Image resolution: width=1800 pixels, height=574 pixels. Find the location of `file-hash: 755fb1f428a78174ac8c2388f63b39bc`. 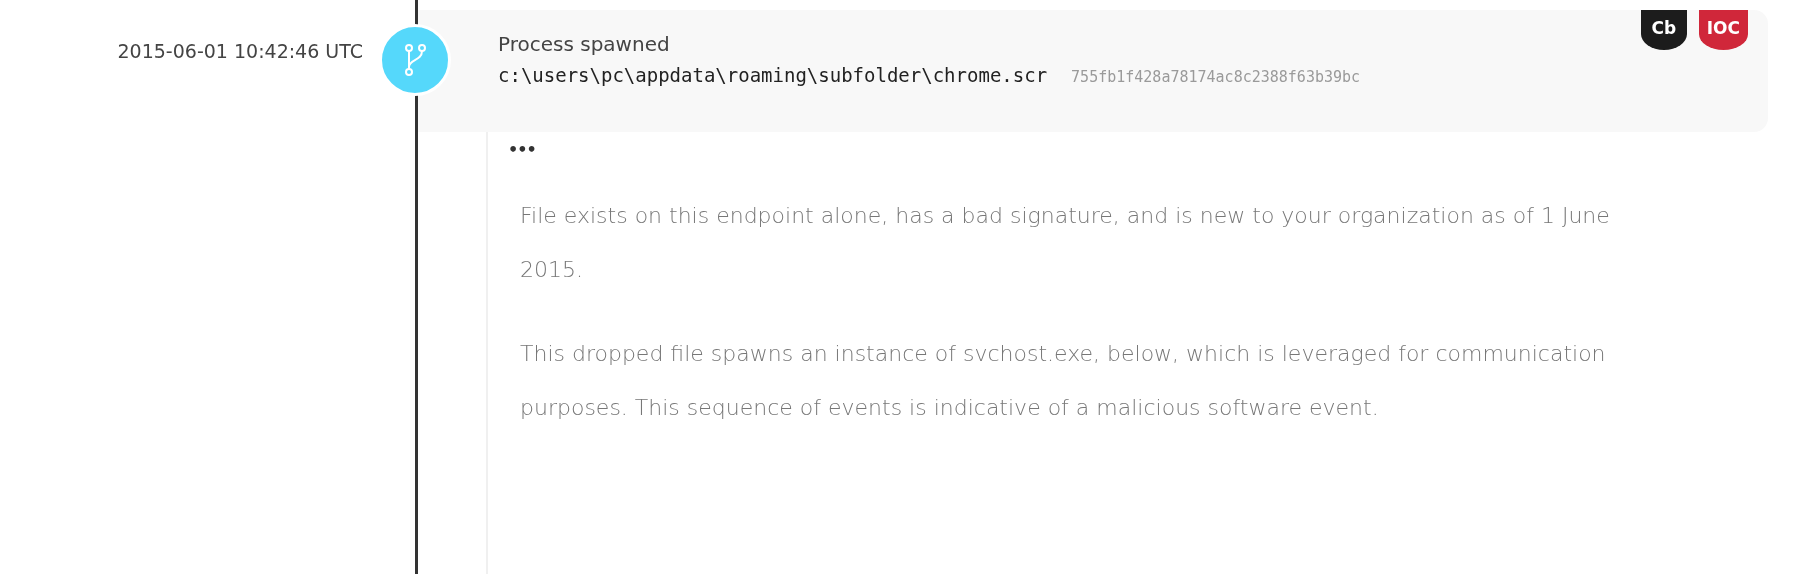

file-hash: 755fb1f428a78174ac8c2388f63b39bc is located at coordinates (1216, 77).